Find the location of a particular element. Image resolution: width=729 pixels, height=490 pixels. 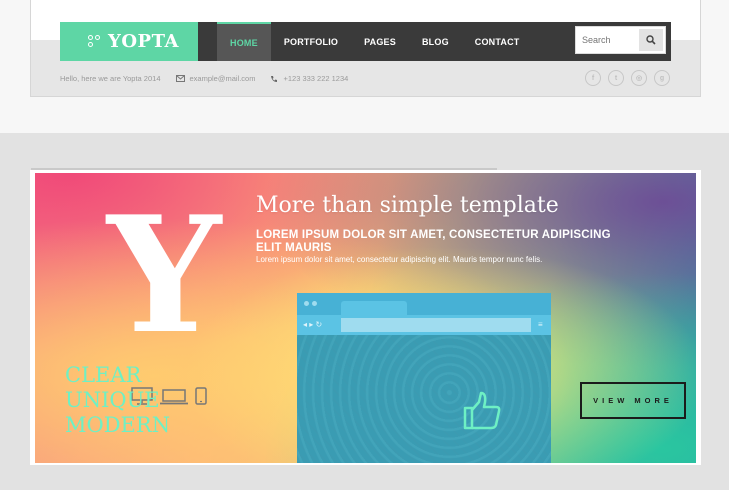

google-plus-icon: g is located at coordinates (662, 78).